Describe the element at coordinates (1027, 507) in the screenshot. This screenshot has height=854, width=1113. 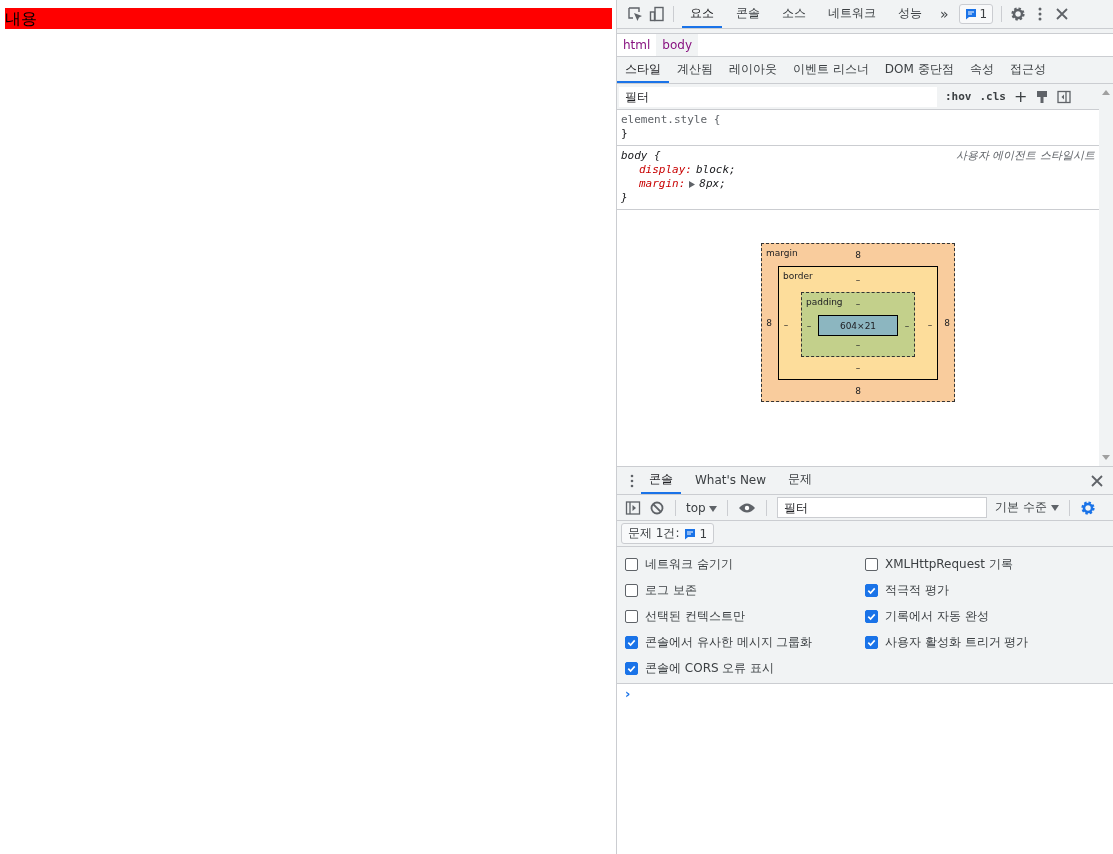
I see `log-level-dropdown: 기본 수준` at that location.